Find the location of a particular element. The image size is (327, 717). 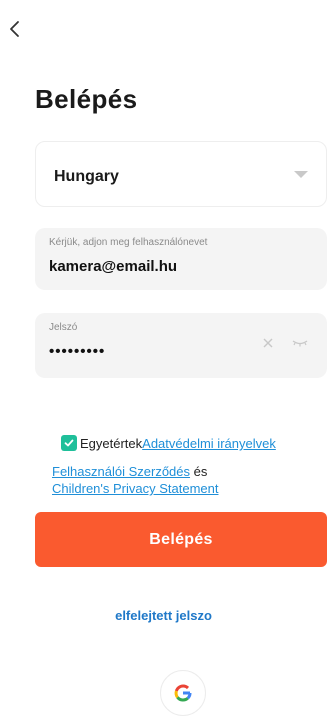

consent-line-3: Children's Privacy Statement is located at coordinates (135, 488).